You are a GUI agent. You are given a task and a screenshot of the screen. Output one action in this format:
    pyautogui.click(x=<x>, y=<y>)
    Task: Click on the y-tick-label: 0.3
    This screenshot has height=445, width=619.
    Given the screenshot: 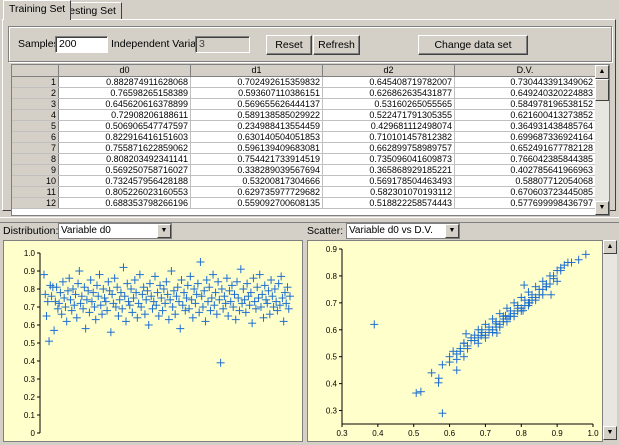 What is the action you would take?
    pyautogui.click(x=30, y=379)
    